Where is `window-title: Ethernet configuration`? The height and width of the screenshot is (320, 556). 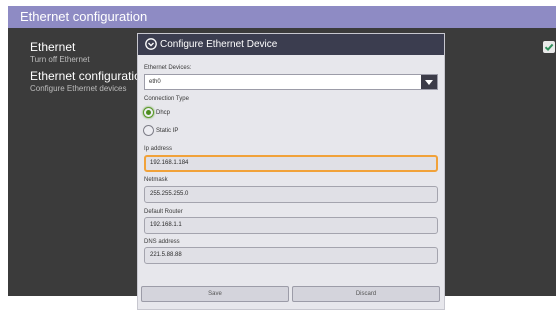
window-title: Ethernet configuration is located at coordinates (84, 16).